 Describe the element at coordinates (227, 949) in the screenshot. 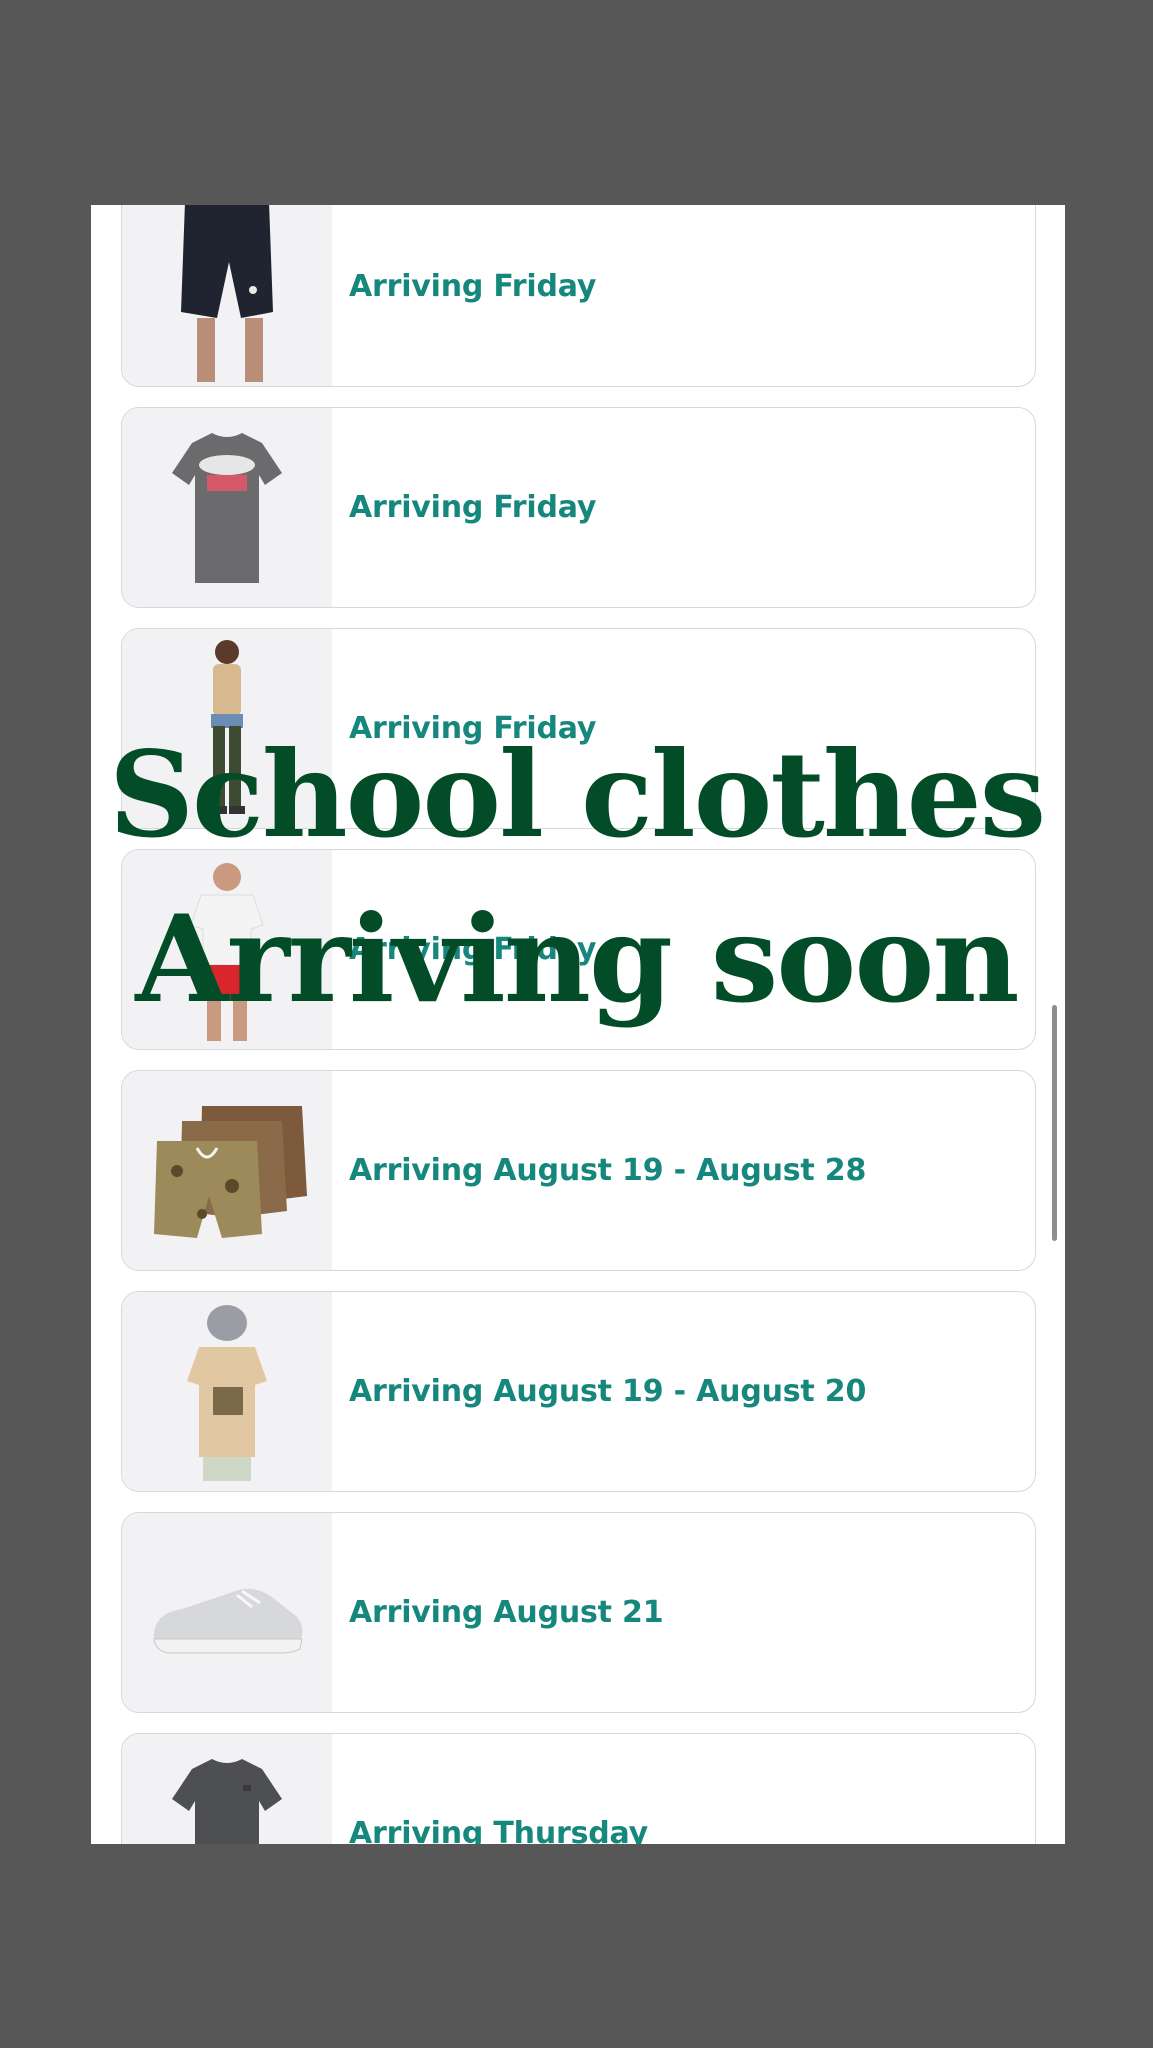

I see `product-image-white-tee-red-shorts` at that location.